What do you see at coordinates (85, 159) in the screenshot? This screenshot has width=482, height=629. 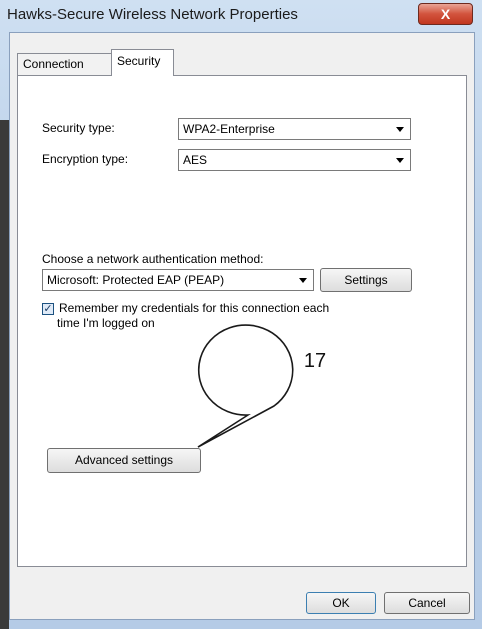 I see `encryption-type-label: Encryption type:` at bounding box center [85, 159].